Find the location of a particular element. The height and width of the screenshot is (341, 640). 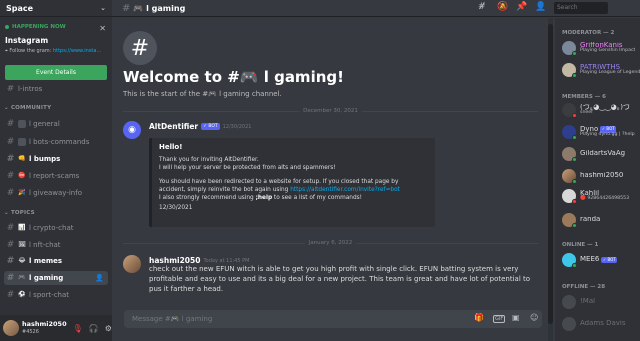

search-input: Search is located at coordinates (581, 8).